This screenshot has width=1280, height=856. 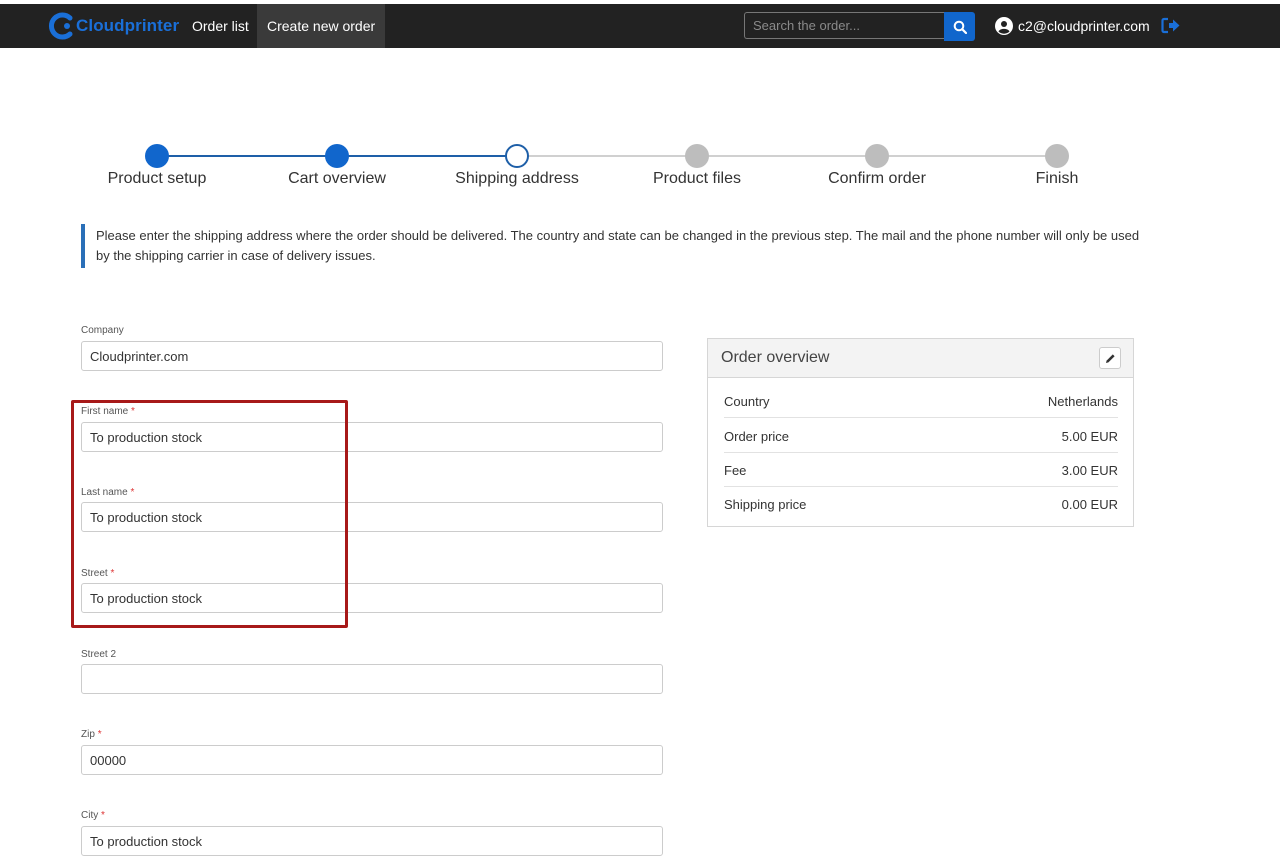 I want to click on city-label-text: City, so click(x=90, y=815).